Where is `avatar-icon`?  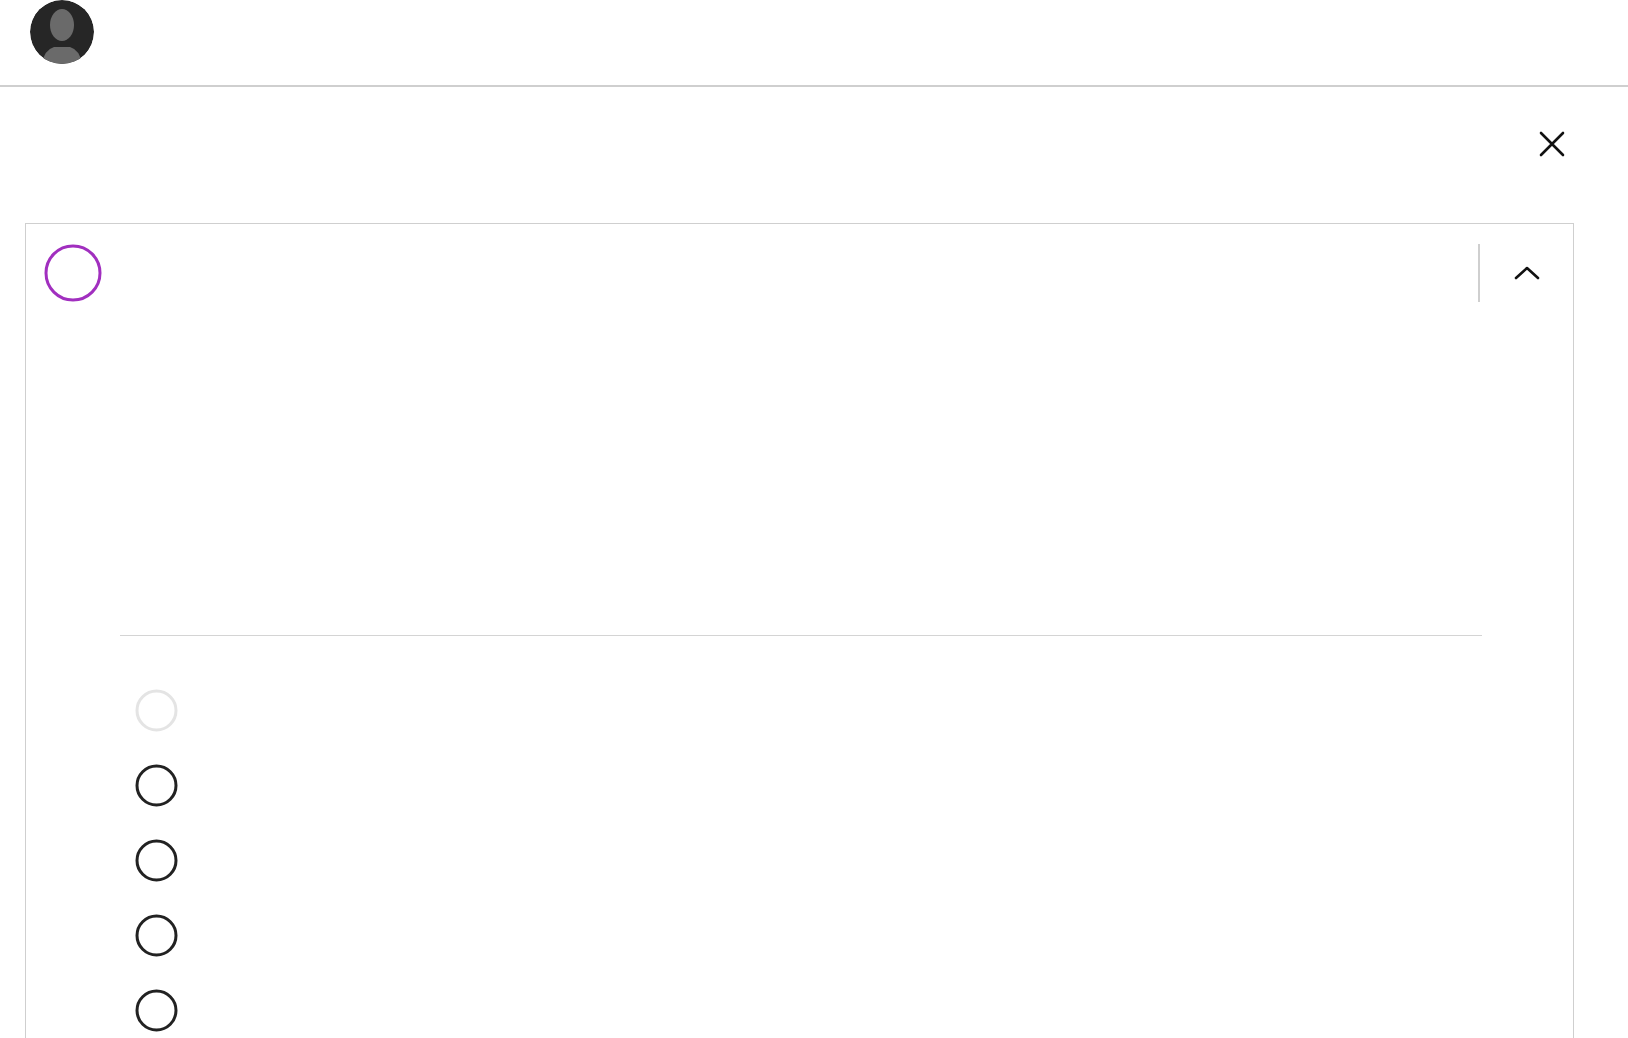
avatar-icon is located at coordinates (62, 32).